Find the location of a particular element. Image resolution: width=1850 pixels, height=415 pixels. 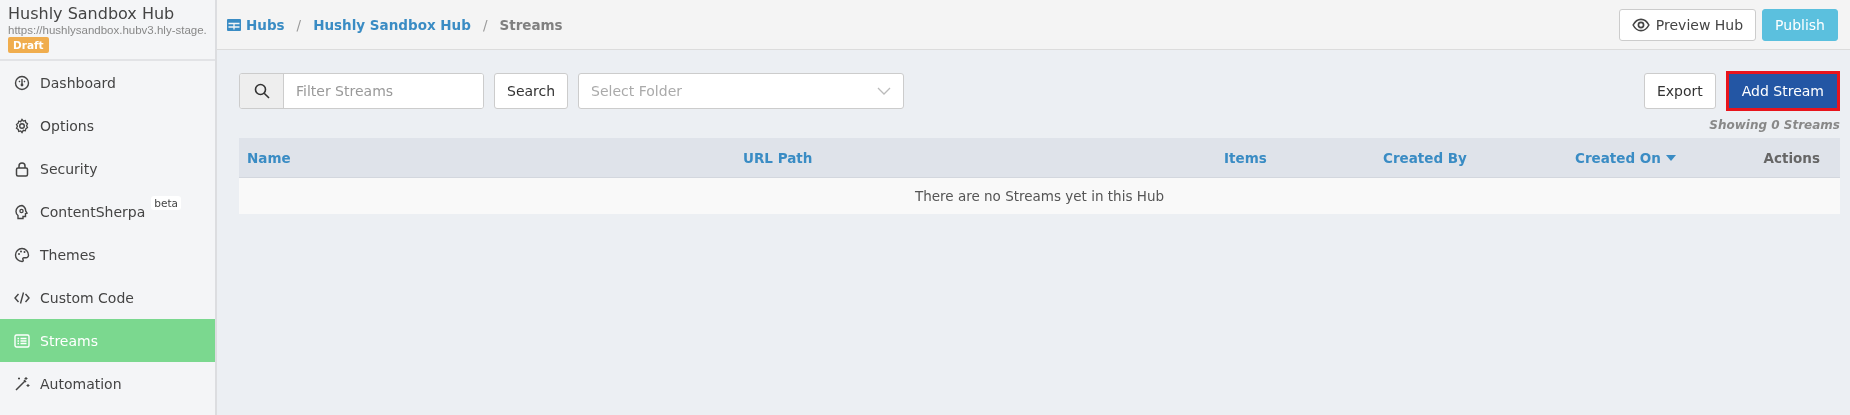

add-stream-button: Add Stream is located at coordinates (1782, 91).